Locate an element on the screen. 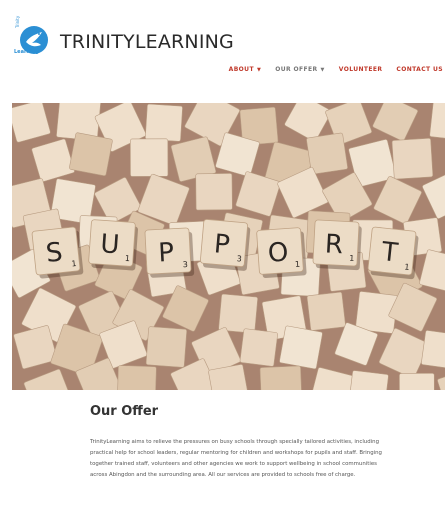 Image resolution: width=445 pixels, height=525 pixels. logo-mark: Trinity Learning is located at coordinates (32, 39).